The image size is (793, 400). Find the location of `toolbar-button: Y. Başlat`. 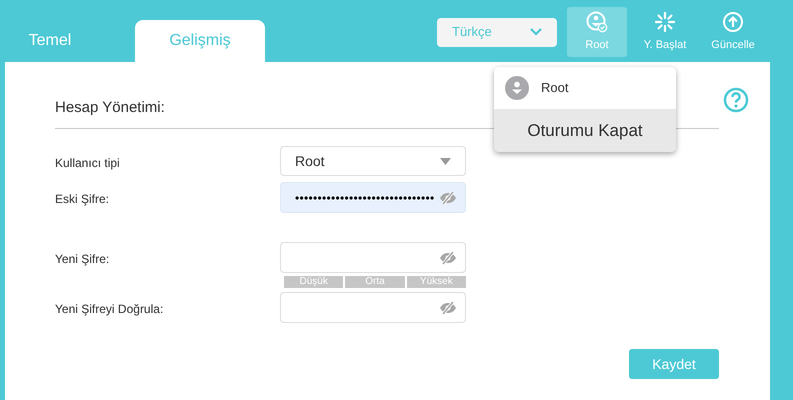

toolbar-button: Y. Başlat is located at coordinates (665, 32).